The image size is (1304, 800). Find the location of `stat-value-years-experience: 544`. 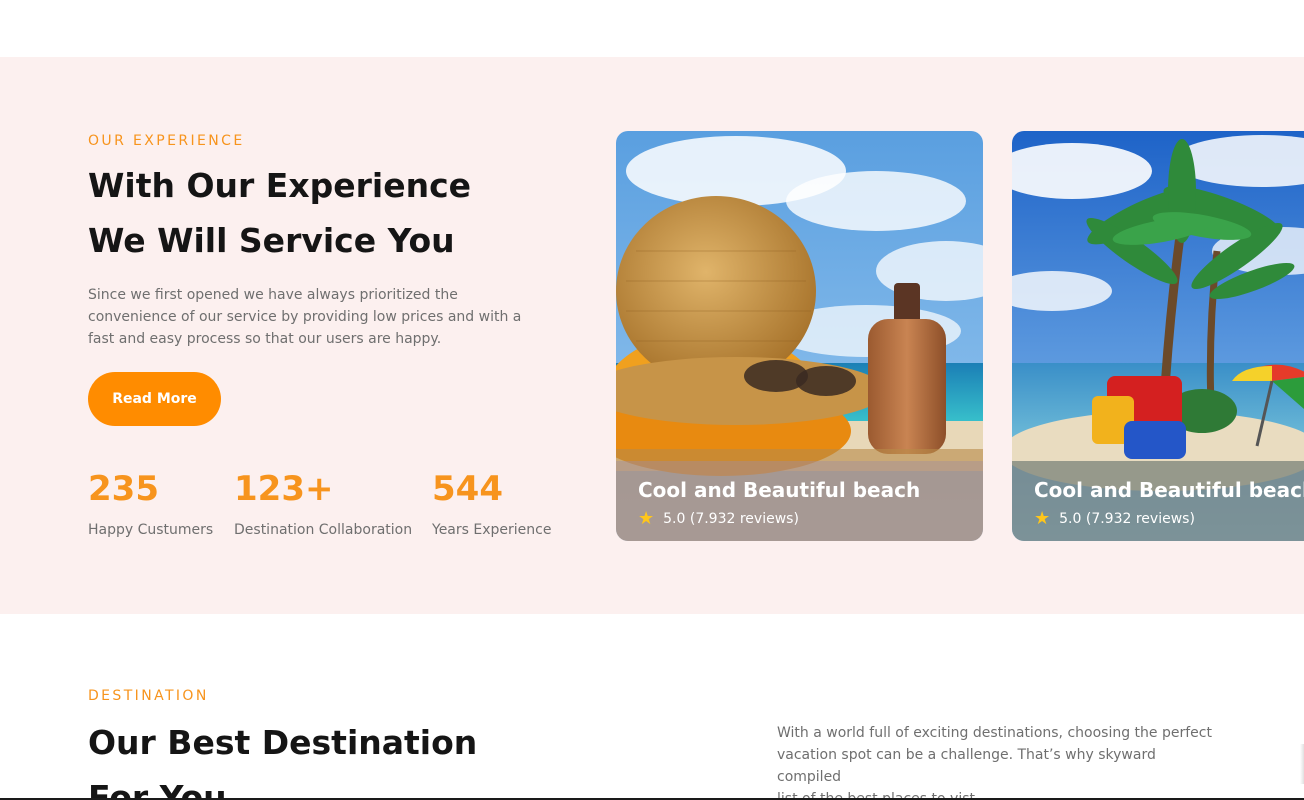

stat-value-years-experience: 544 is located at coordinates (467, 489).